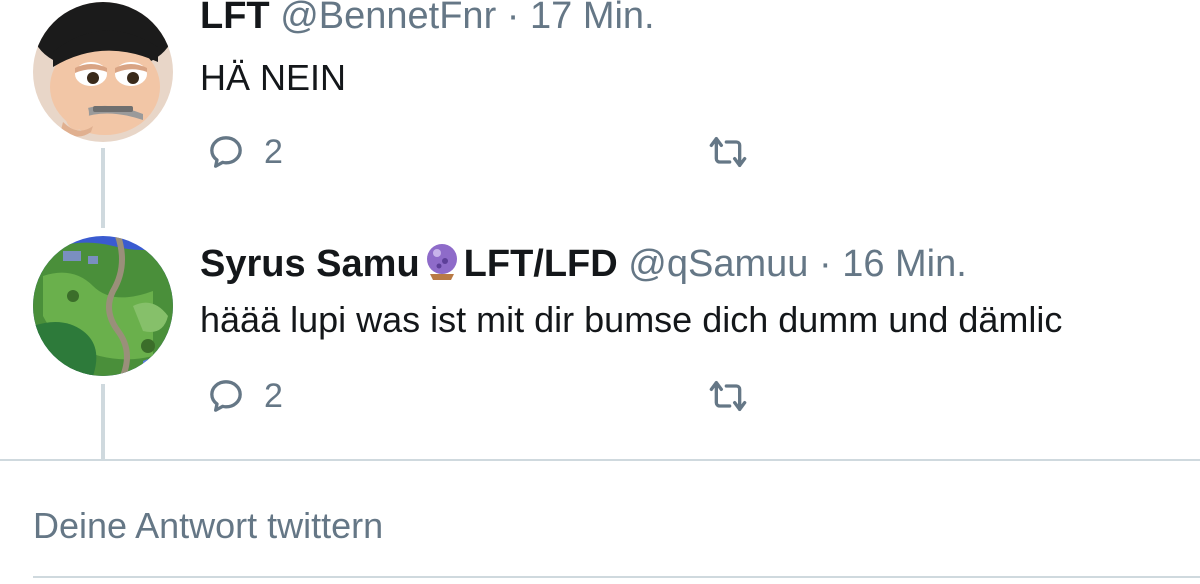  I want to click on author-name-part1: Syrus Samu, so click(310, 264).